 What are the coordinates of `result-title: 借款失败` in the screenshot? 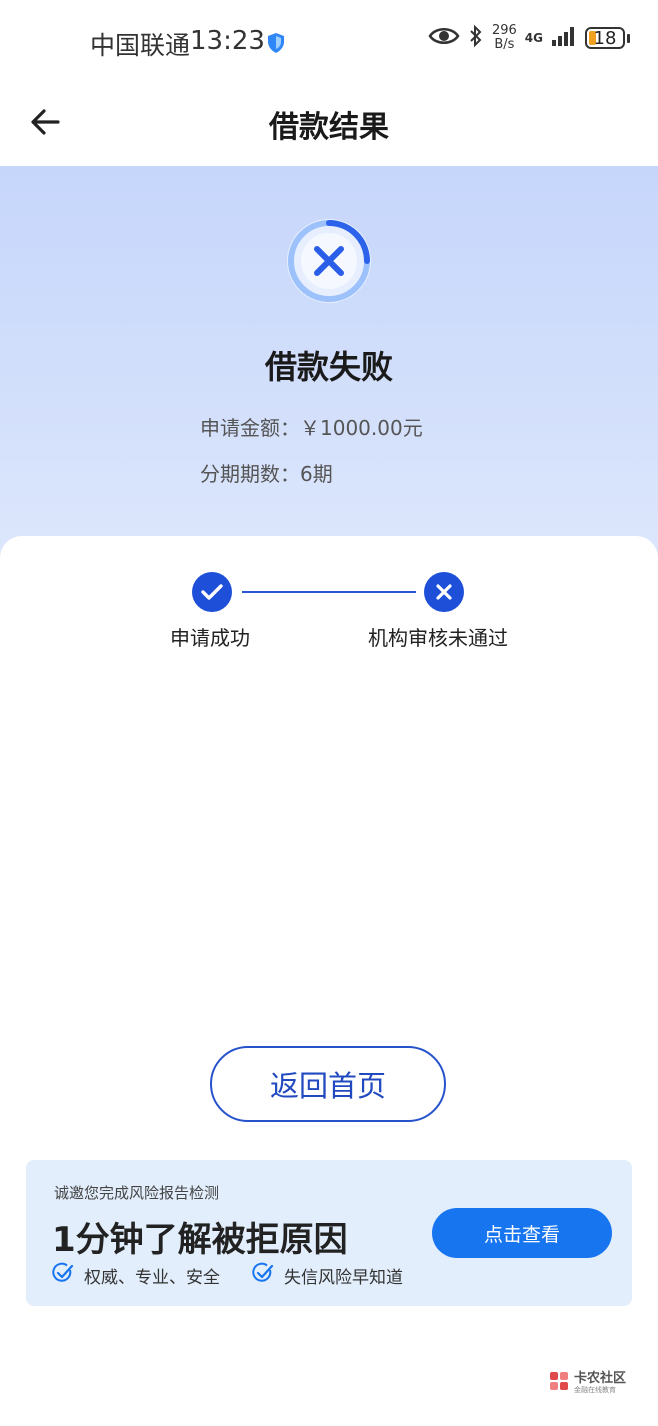 It's located at (328, 367).